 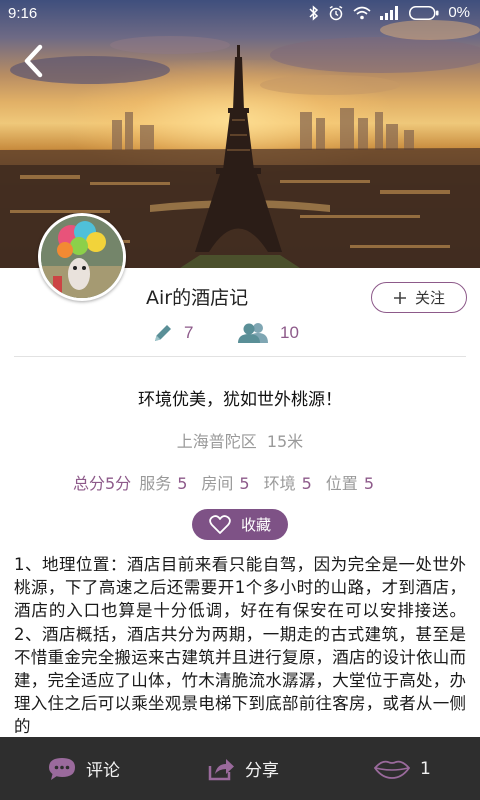 I want to click on status-bar: 9:16 0%, so click(x=240, y=14).